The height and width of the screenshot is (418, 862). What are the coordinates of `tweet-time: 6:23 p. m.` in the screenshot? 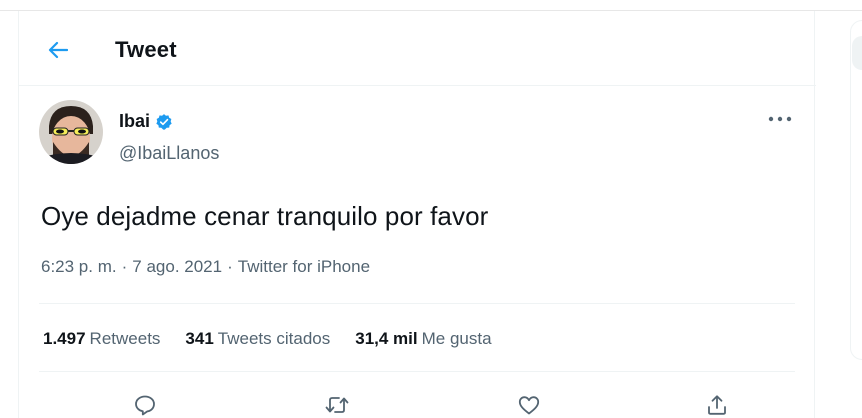 It's located at (79, 267).